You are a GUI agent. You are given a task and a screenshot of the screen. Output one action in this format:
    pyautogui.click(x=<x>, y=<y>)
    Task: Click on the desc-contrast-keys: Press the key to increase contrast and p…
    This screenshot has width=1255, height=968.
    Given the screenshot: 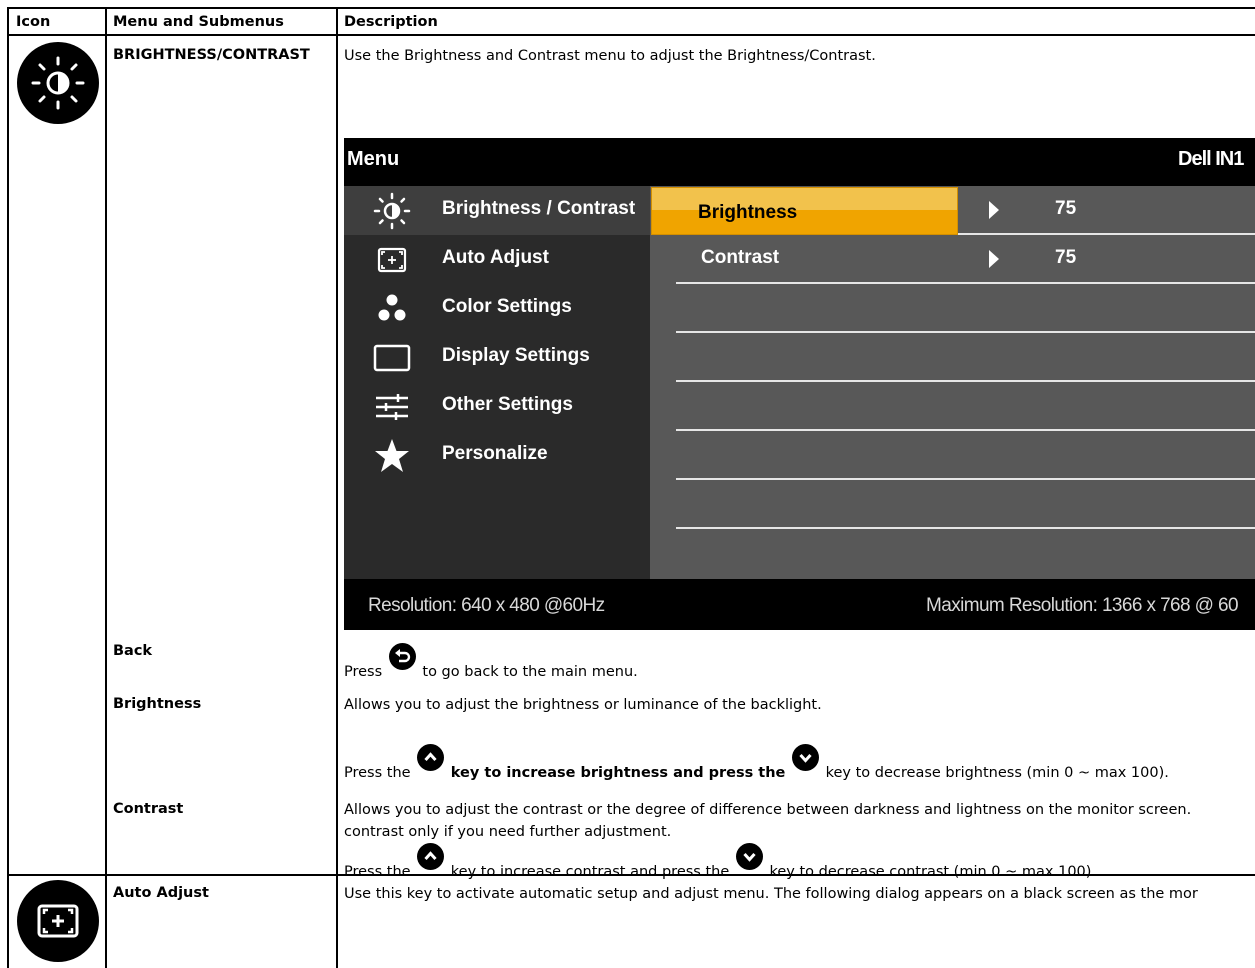 What is the action you would take?
    pyautogui.click(x=720, y=863)
    